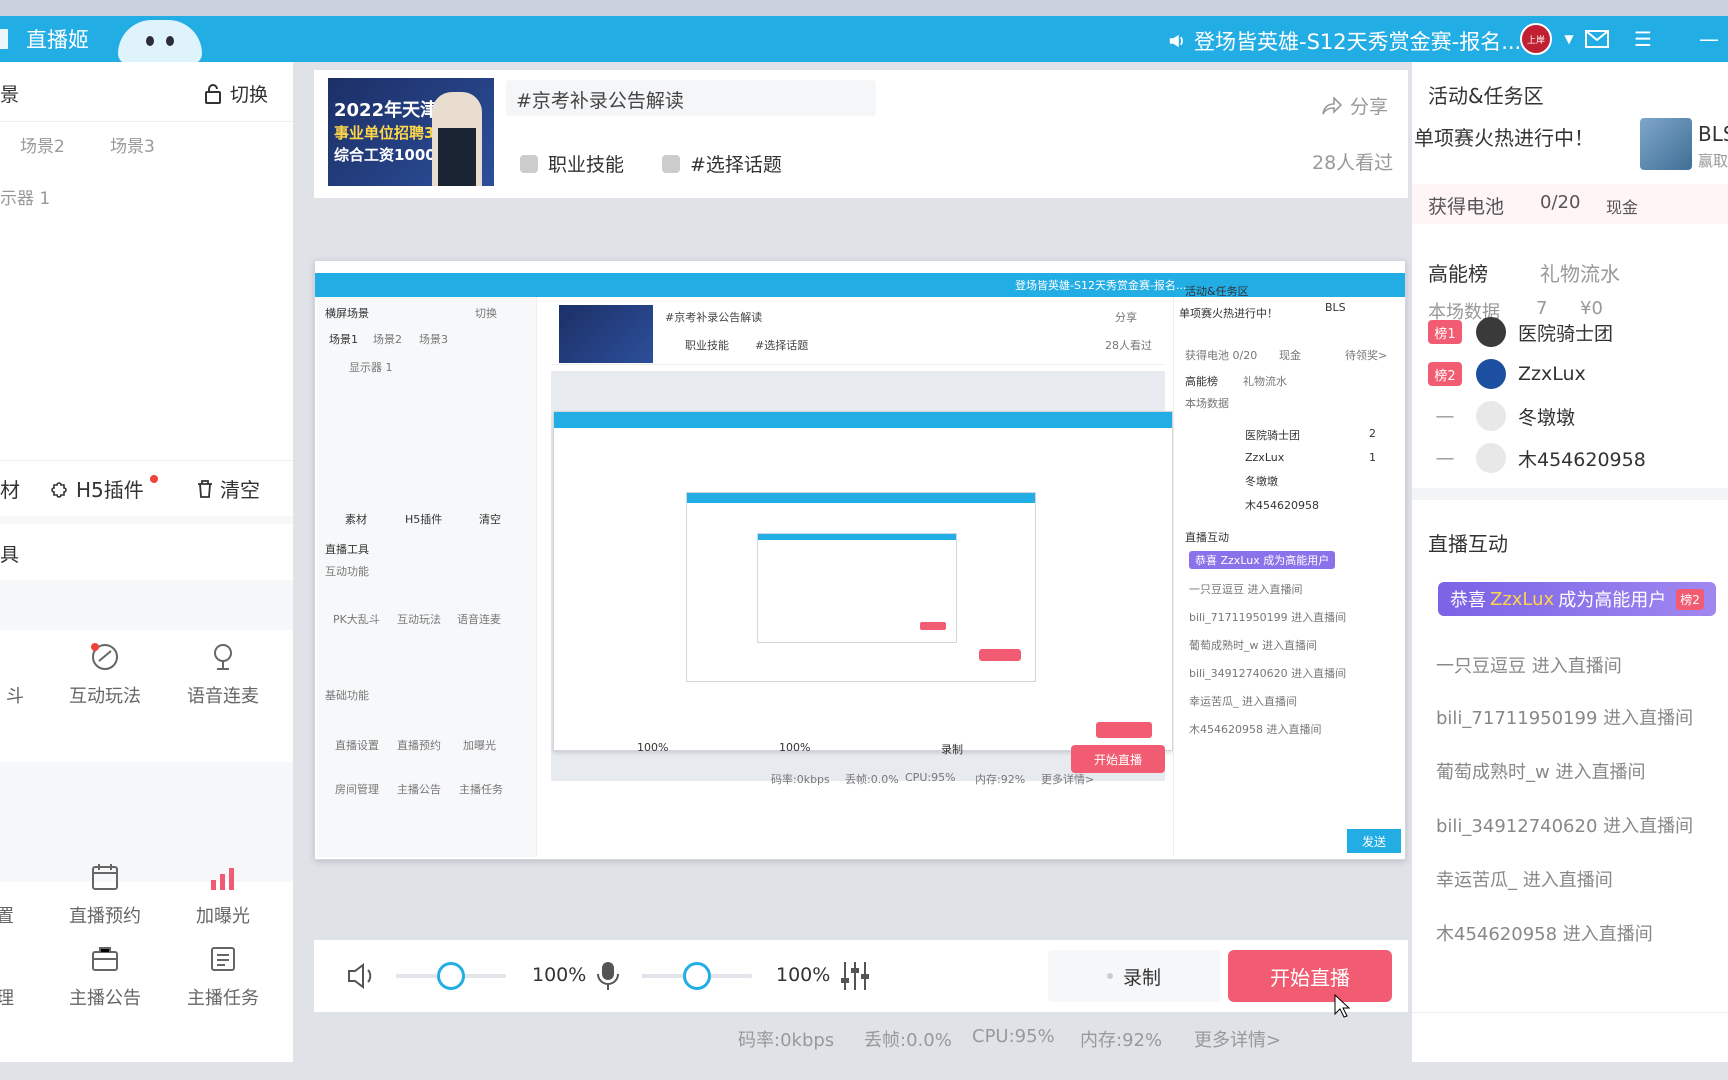 Image resolution: width=1728 pixels, height=1080 pixels. Describe the element at coordinates (1541, 772) in the screenshot. I see `chat-message: 葡萄成熟时_w 进入直播间` at that location.